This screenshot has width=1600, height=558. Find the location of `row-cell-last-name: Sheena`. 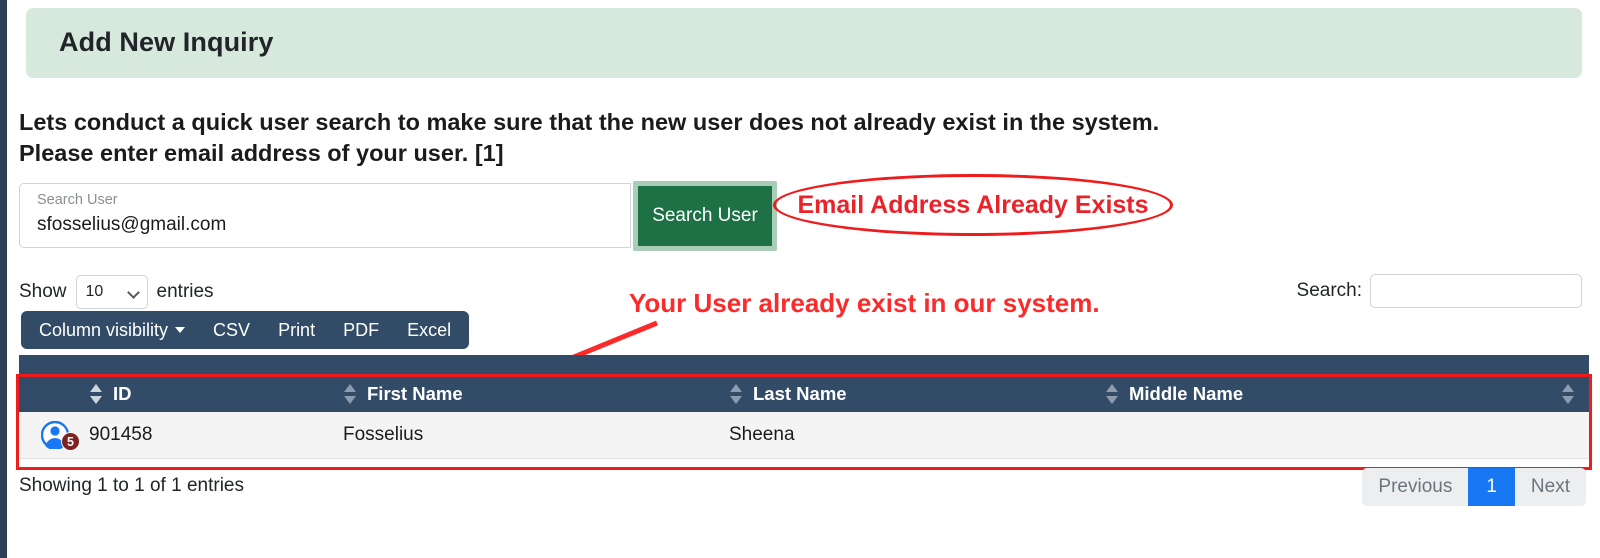

row-cell-last-name: Sheena is located at coordinates (762, 434).